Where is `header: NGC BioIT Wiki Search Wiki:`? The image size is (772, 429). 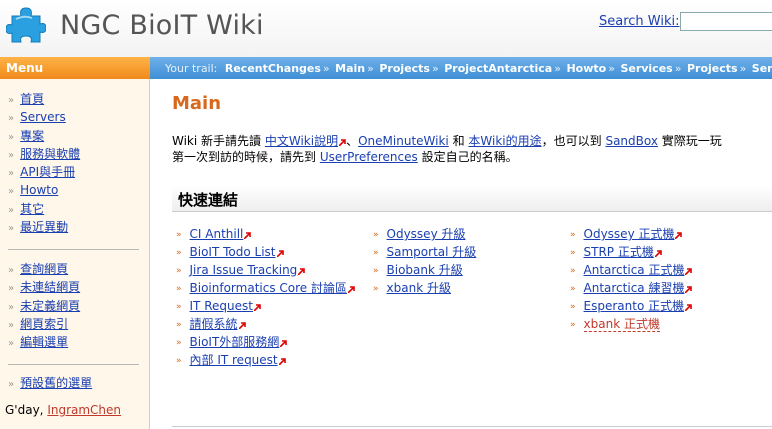
header: NGC BioIT Wiki Search Wiki: is located at coordinates (386, 28).